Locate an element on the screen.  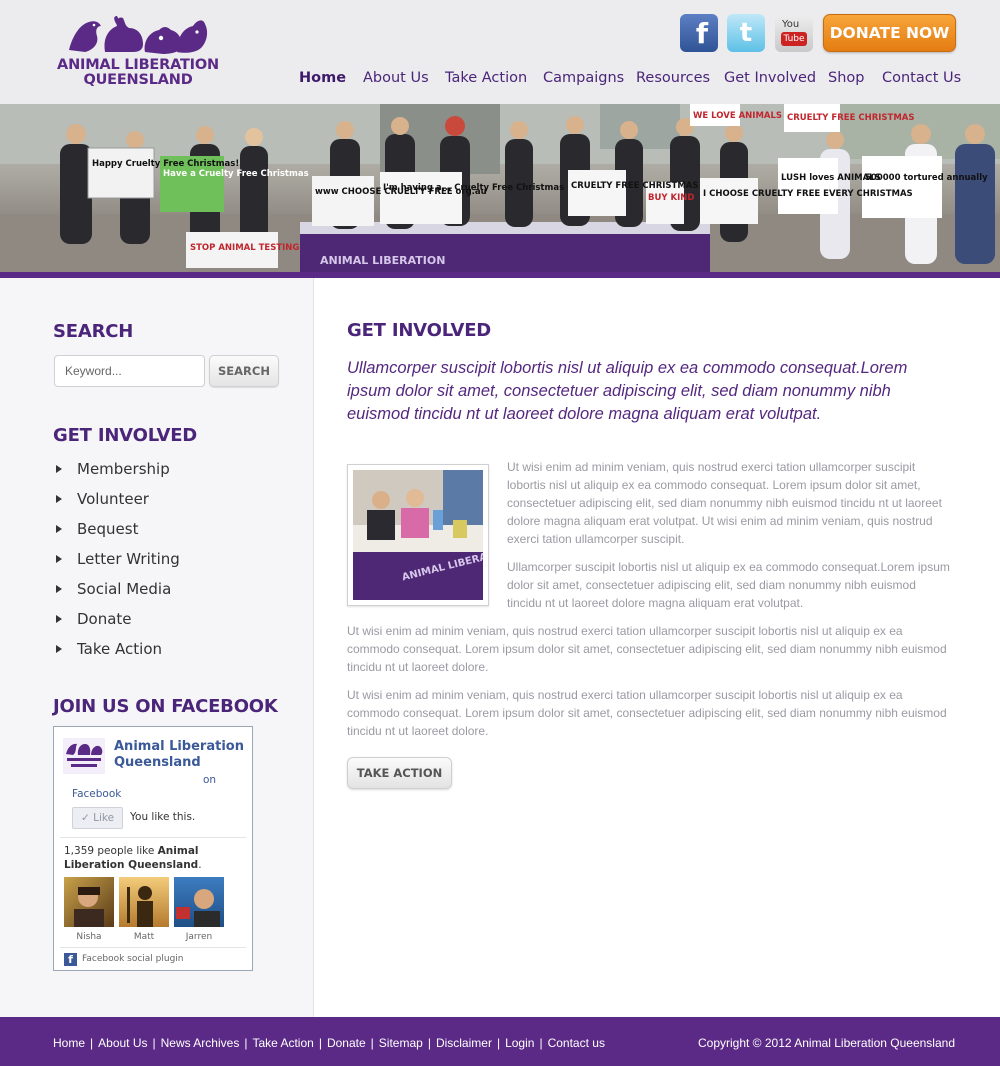
footer-link-disclaimer: Disclaimer is located at coordinates (464, 1043).